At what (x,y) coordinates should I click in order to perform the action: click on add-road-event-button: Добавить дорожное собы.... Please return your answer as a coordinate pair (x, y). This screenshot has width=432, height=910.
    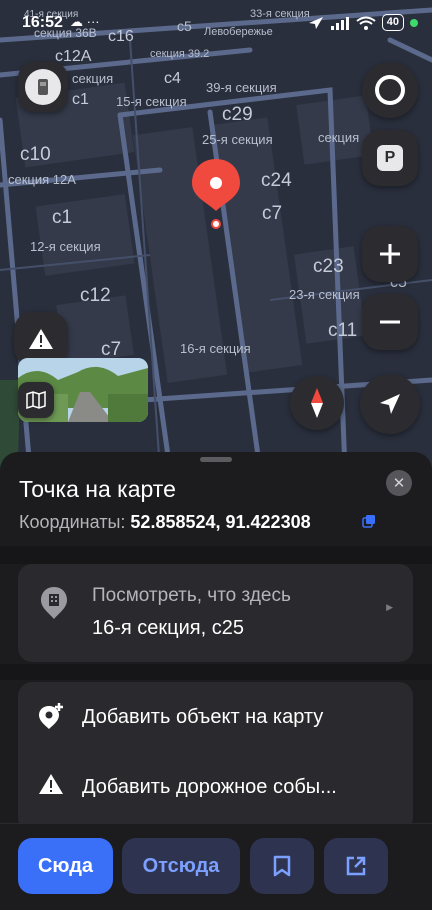
    Looking at the image, I should click on (215, 787).